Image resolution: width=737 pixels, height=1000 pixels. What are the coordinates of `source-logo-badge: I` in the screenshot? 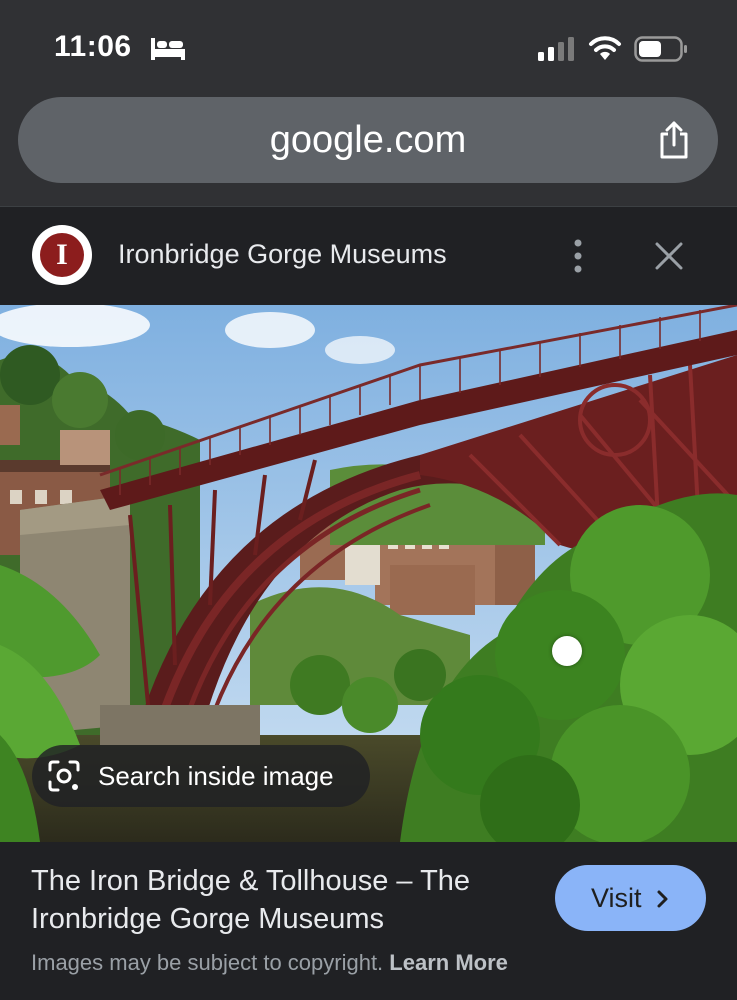 It's located at (62, 255).